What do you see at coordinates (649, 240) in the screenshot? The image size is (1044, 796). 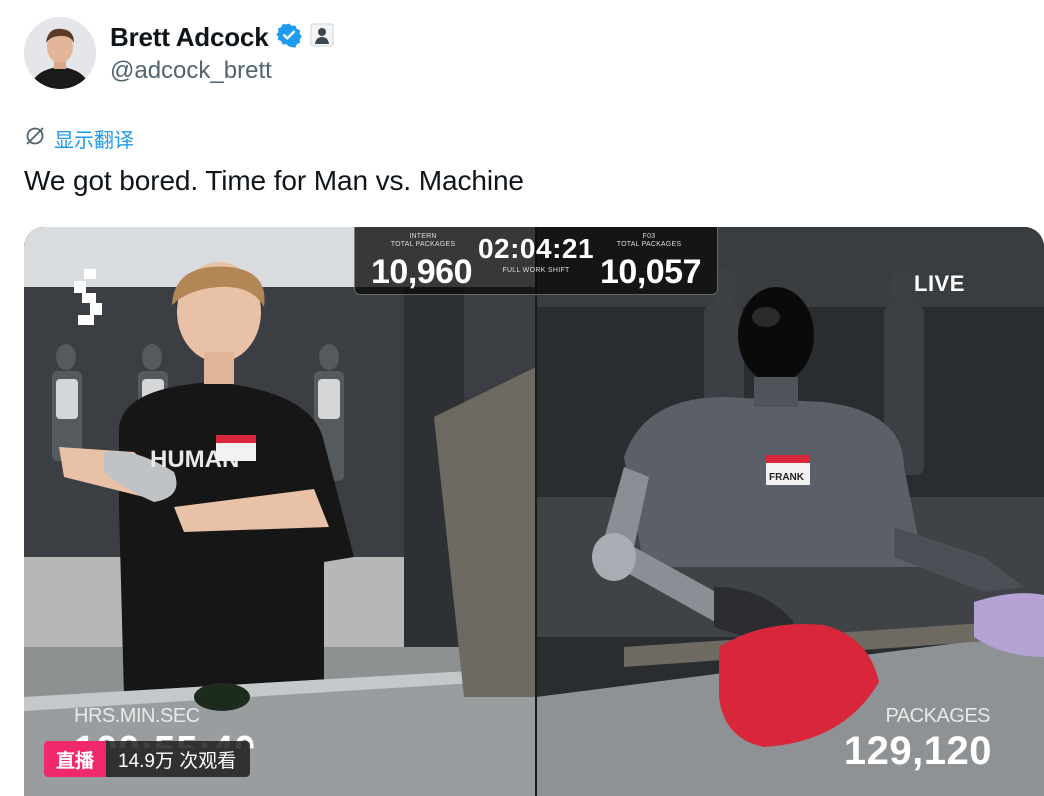 I see `right-total-label: F03 TOTAL PACKAGES` at bounding box center [649, 240].